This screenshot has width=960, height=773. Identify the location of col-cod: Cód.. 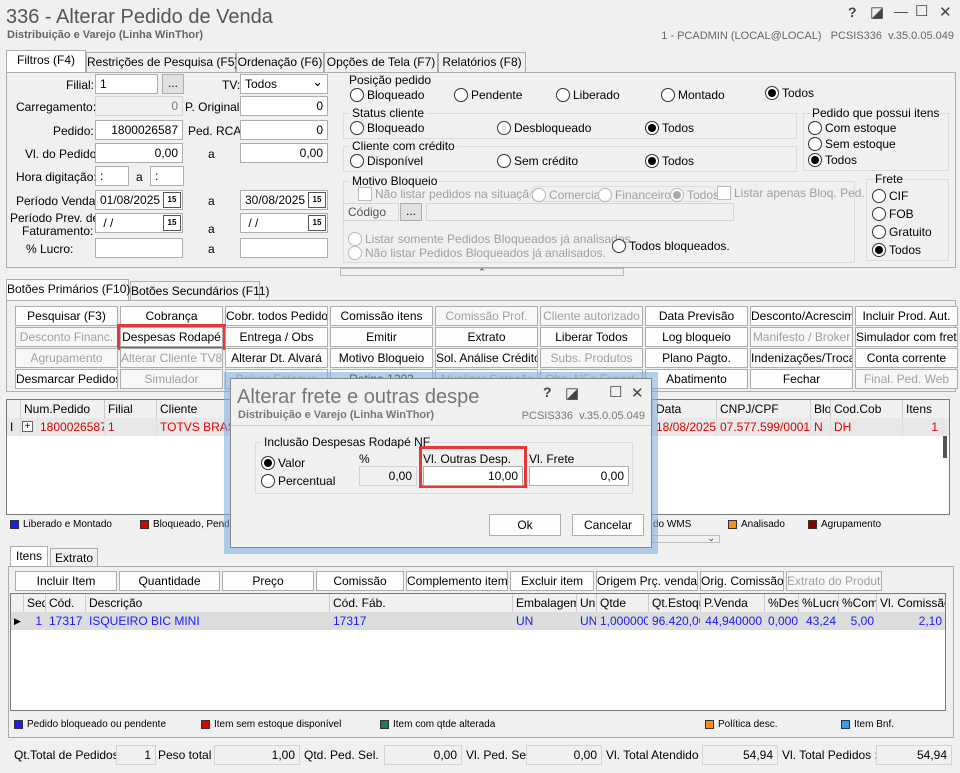
(66, 603).